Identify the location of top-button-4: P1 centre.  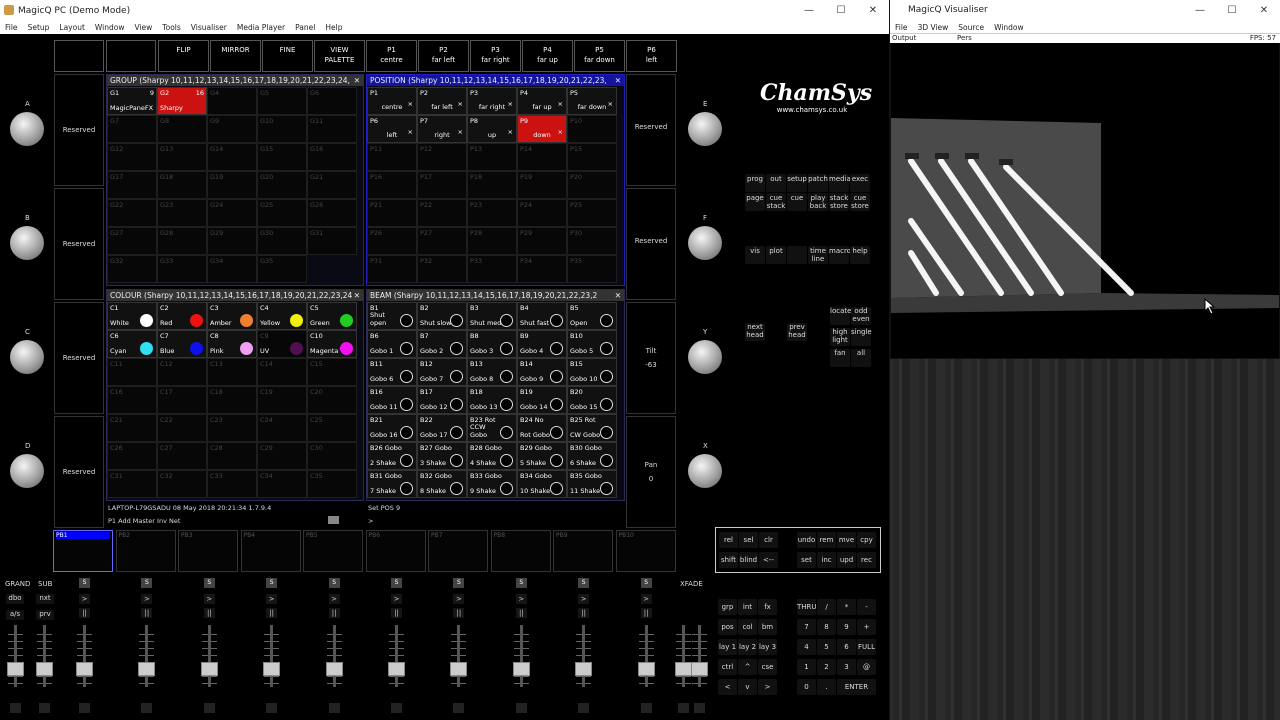
(391, 56).